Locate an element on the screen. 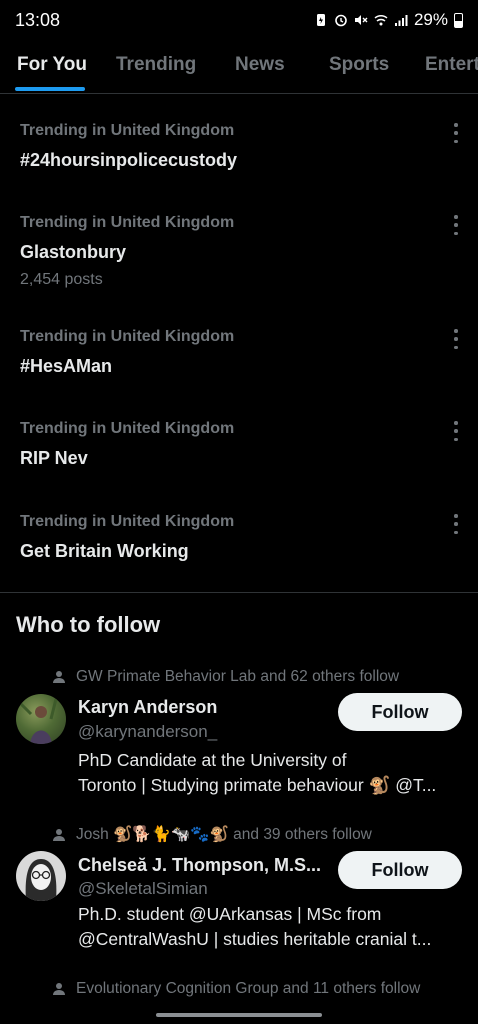 This screenshot has height=1024, width=478. trend-item: Trending in United Kingdom #HesAMan is located at coordinates (239, 364).